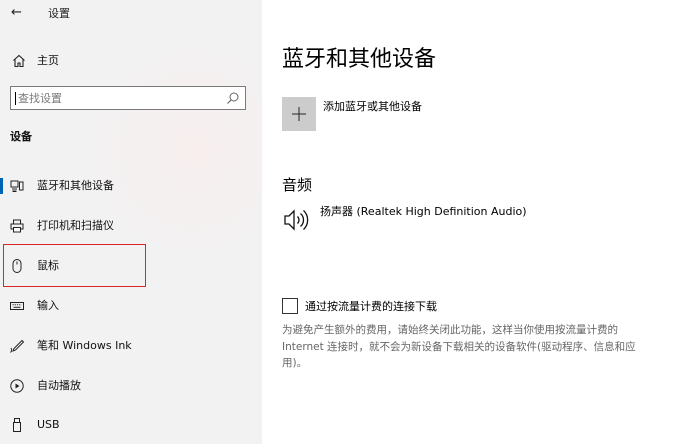  Describe the element at coordinates (15, 98) in the screenshot. I see `text-cursor` at that location.